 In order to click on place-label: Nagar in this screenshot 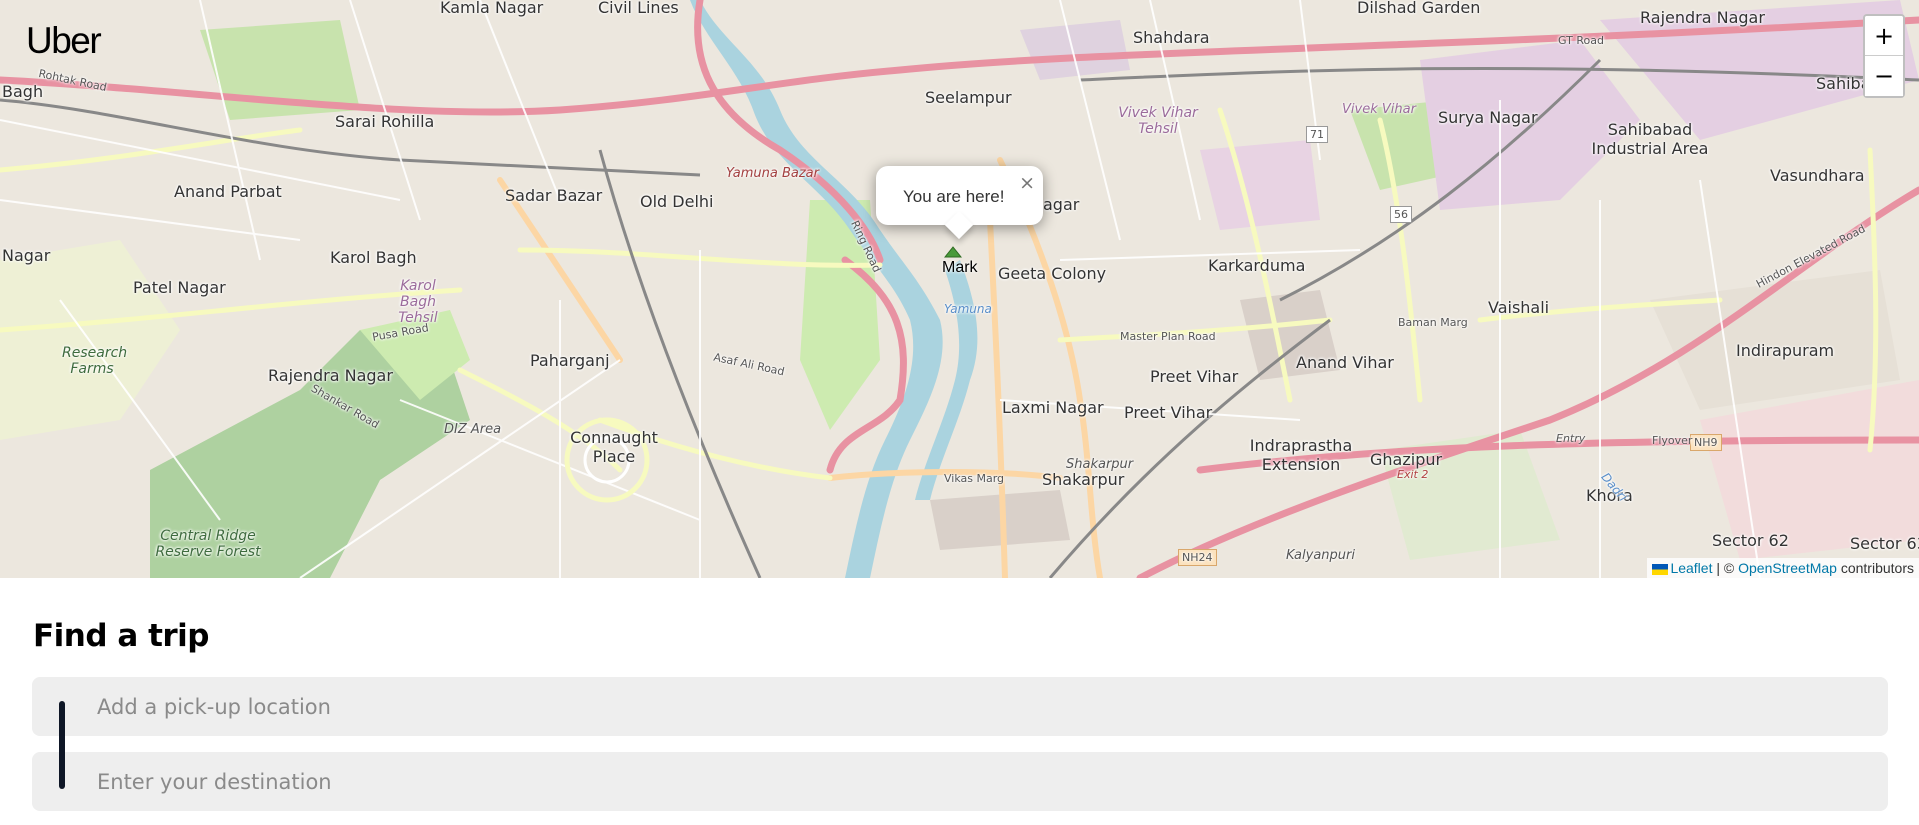, I will do `click(26, 255)`.